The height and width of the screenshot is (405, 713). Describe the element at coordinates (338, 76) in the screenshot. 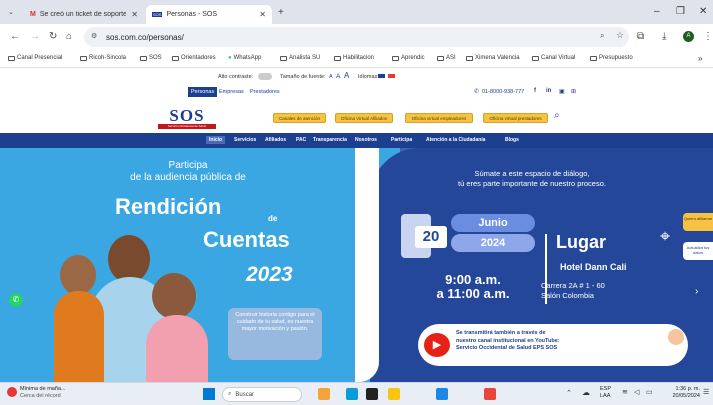

I see `font-medium-button: A` at that location.